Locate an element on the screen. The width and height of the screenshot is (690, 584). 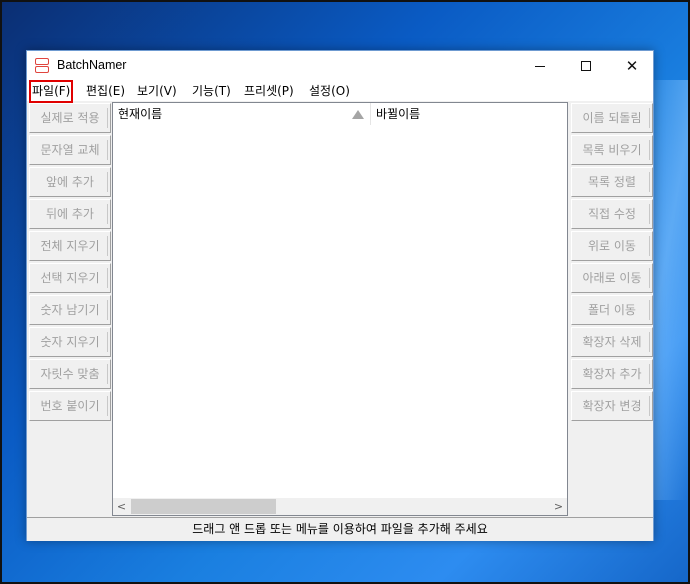
change-extension-button: 확장자 변경 is located at coordinates (612, 406).